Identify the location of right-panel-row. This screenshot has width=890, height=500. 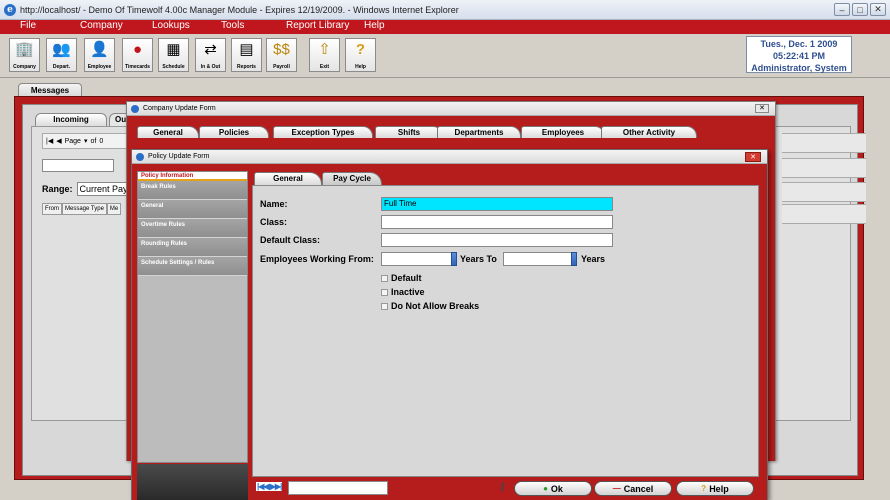
(824, 168).